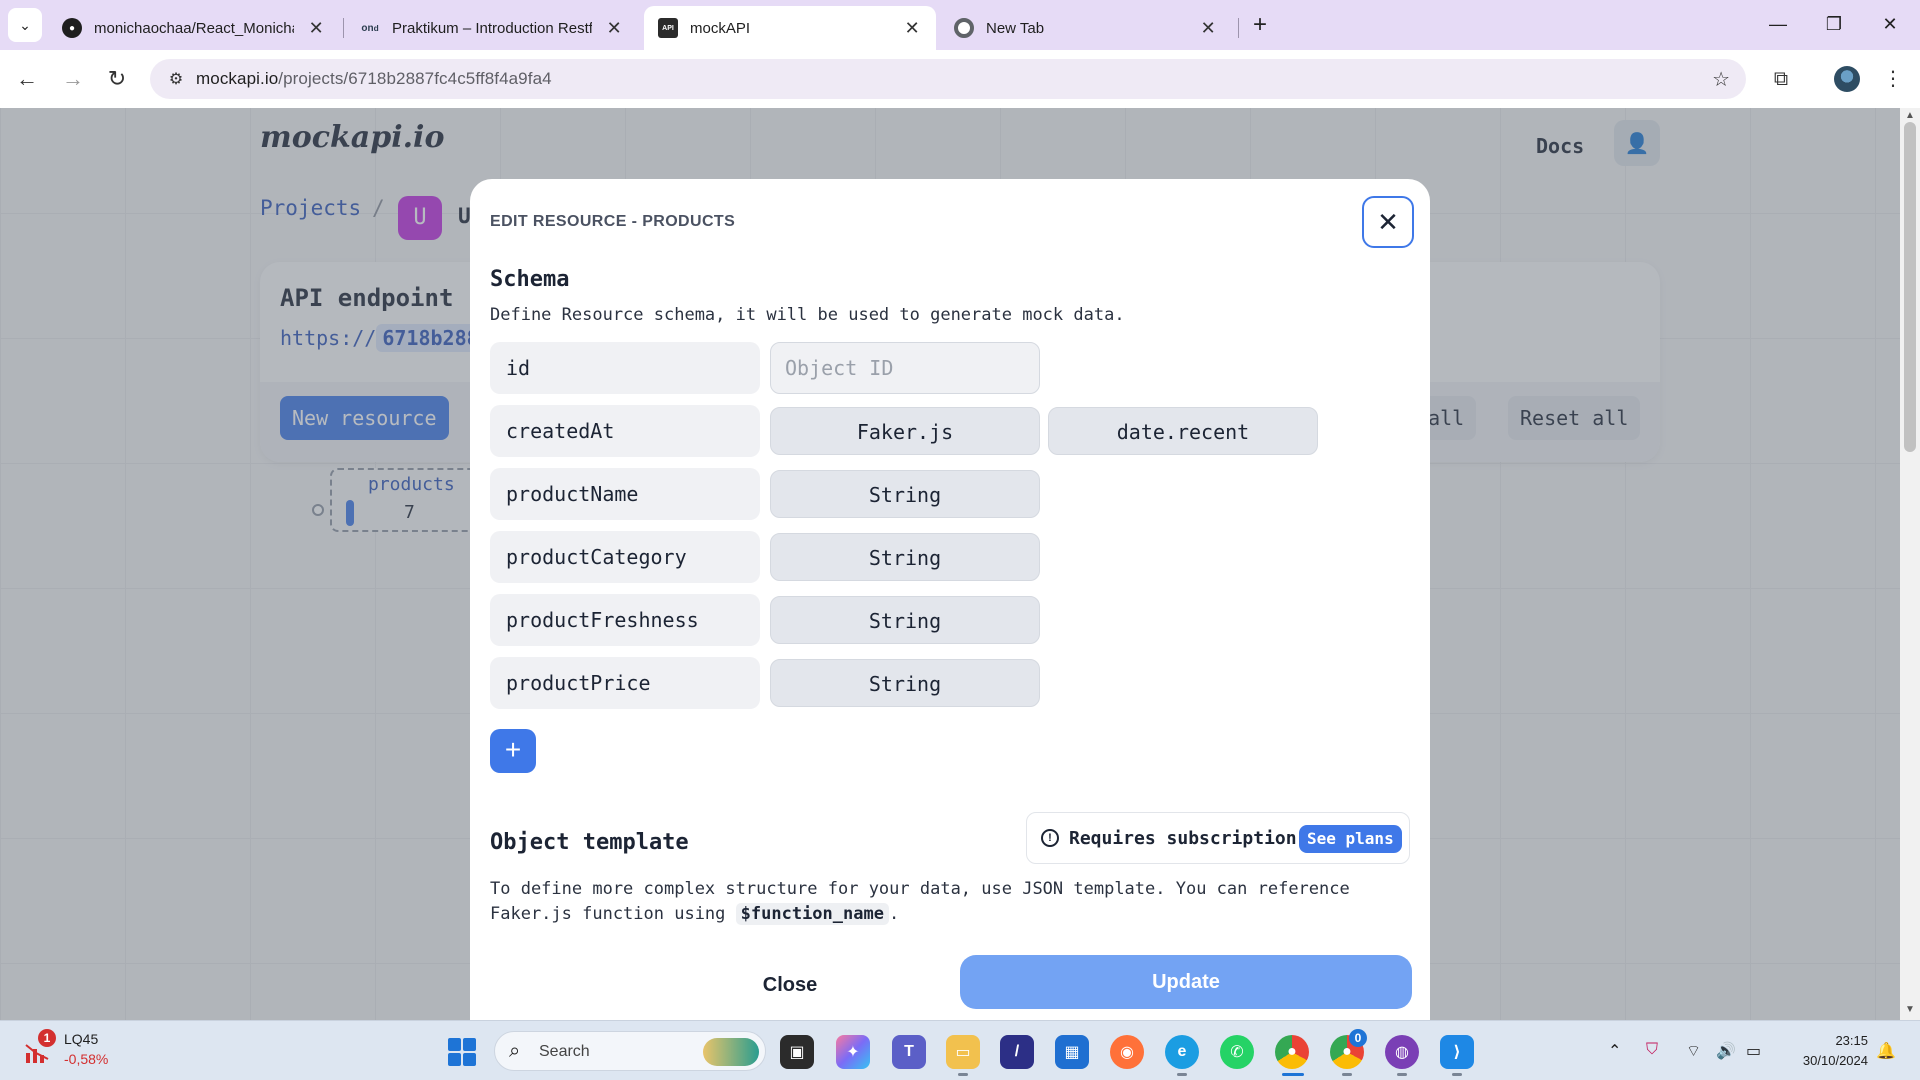 The height and width of the screenshot is (1080, 1920). What do you see at coordinates (47, 1038) in the screenshot?
I see `stock-notification-badge: 1` at bounding box center [47, 1038].